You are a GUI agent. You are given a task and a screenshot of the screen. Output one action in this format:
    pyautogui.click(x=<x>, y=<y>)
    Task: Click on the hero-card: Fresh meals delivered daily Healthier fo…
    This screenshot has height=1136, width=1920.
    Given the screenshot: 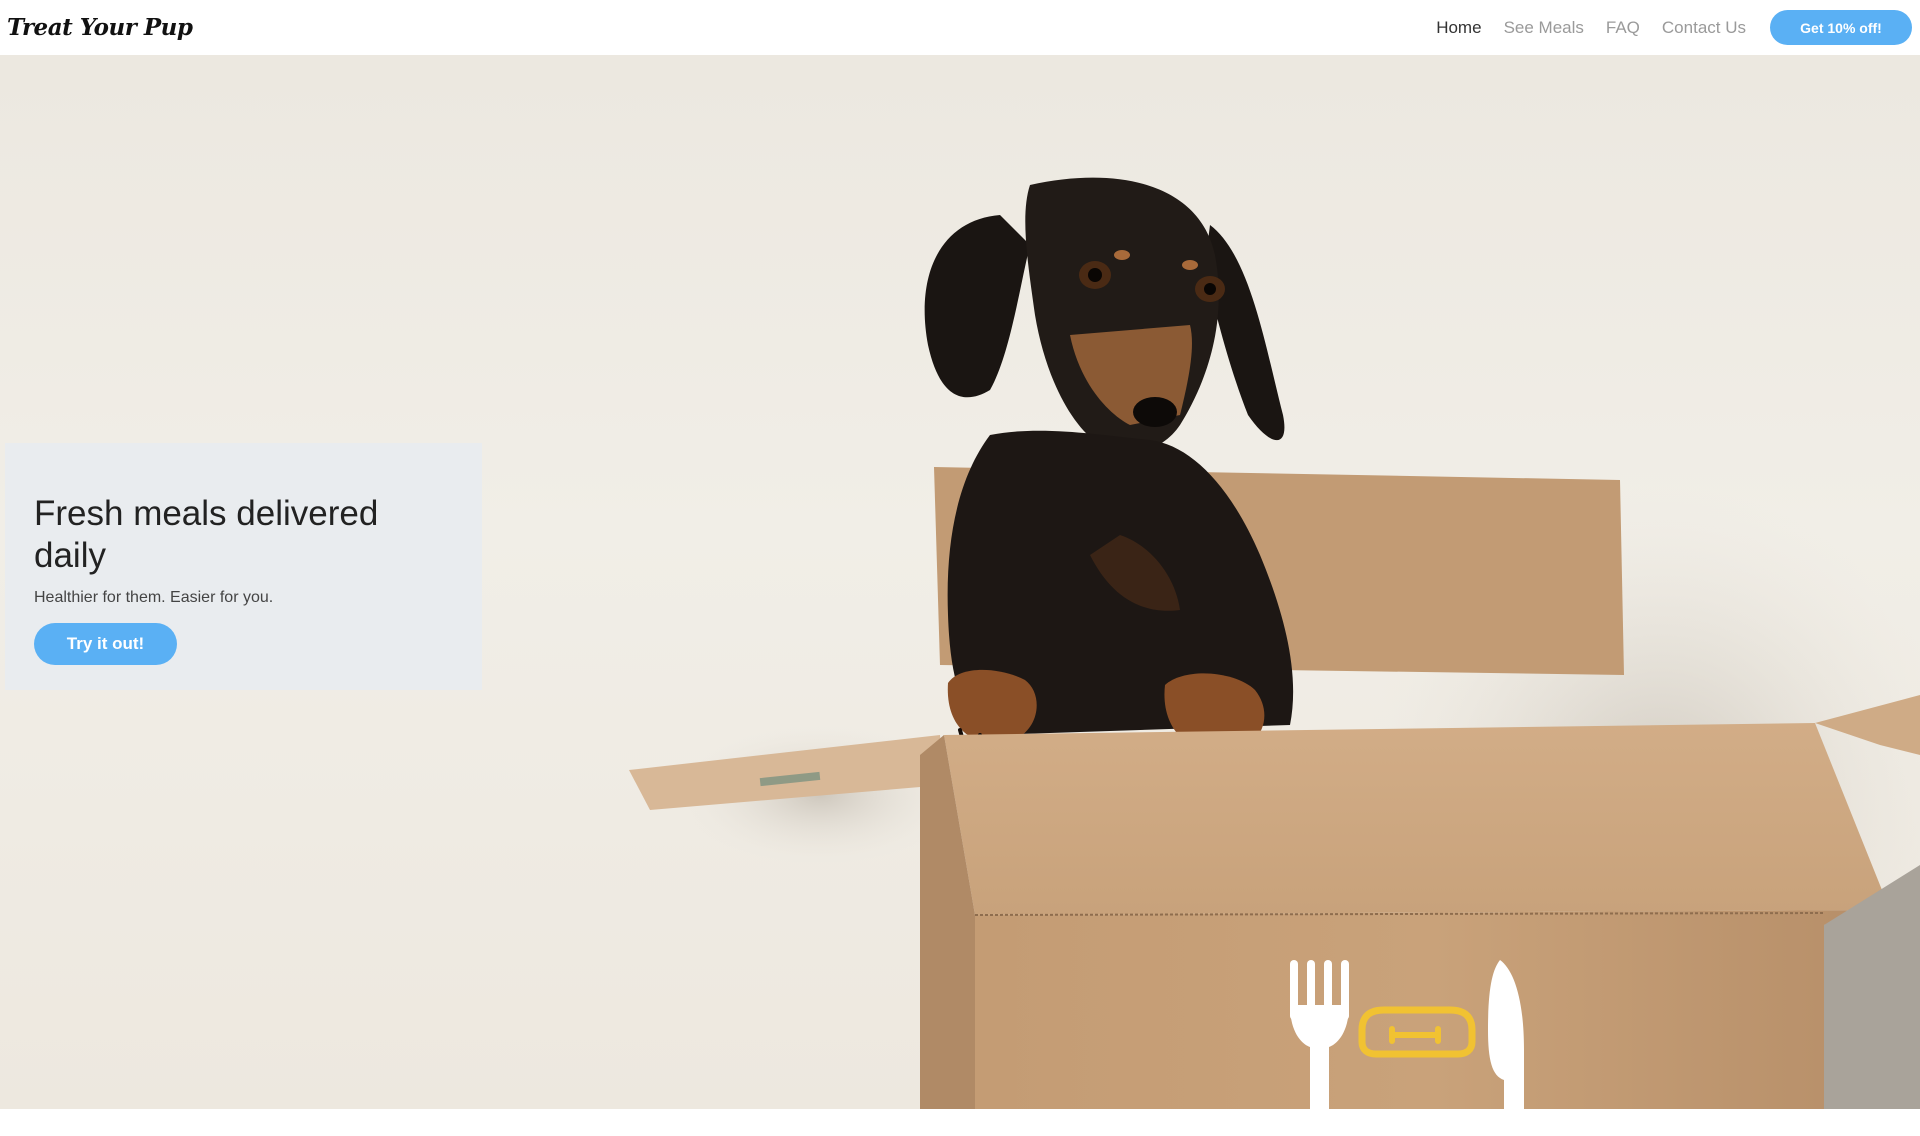 What is the action you would take?
    pyautogui.click(x=243, y=566)
    